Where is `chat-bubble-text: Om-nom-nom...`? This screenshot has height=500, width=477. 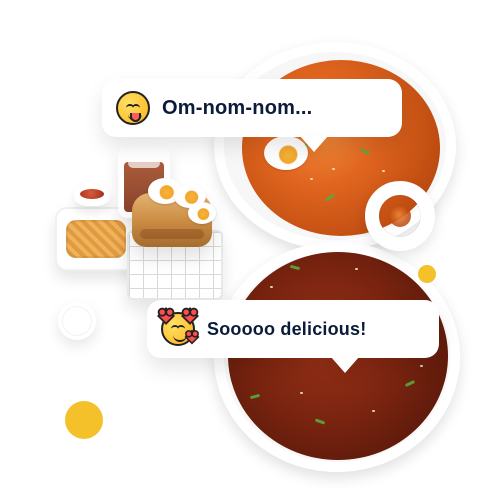
chat-bubble-text: Om-nom-nom... is located at coordinates (237, 107).